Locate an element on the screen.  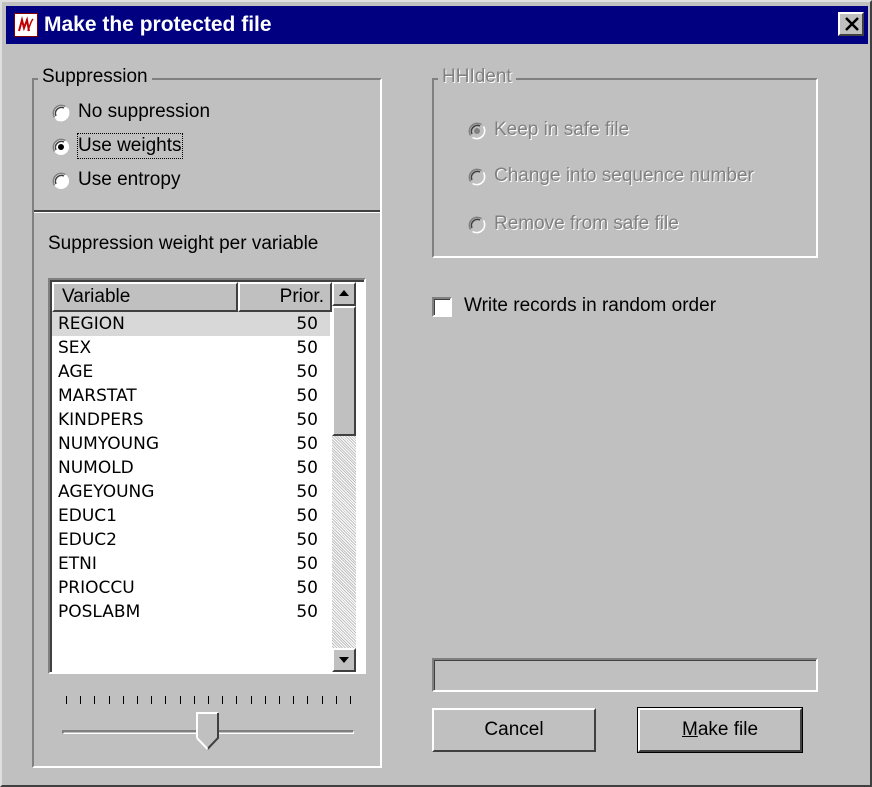
table-row: ETNI 50 is located at coordinates (191, 564).